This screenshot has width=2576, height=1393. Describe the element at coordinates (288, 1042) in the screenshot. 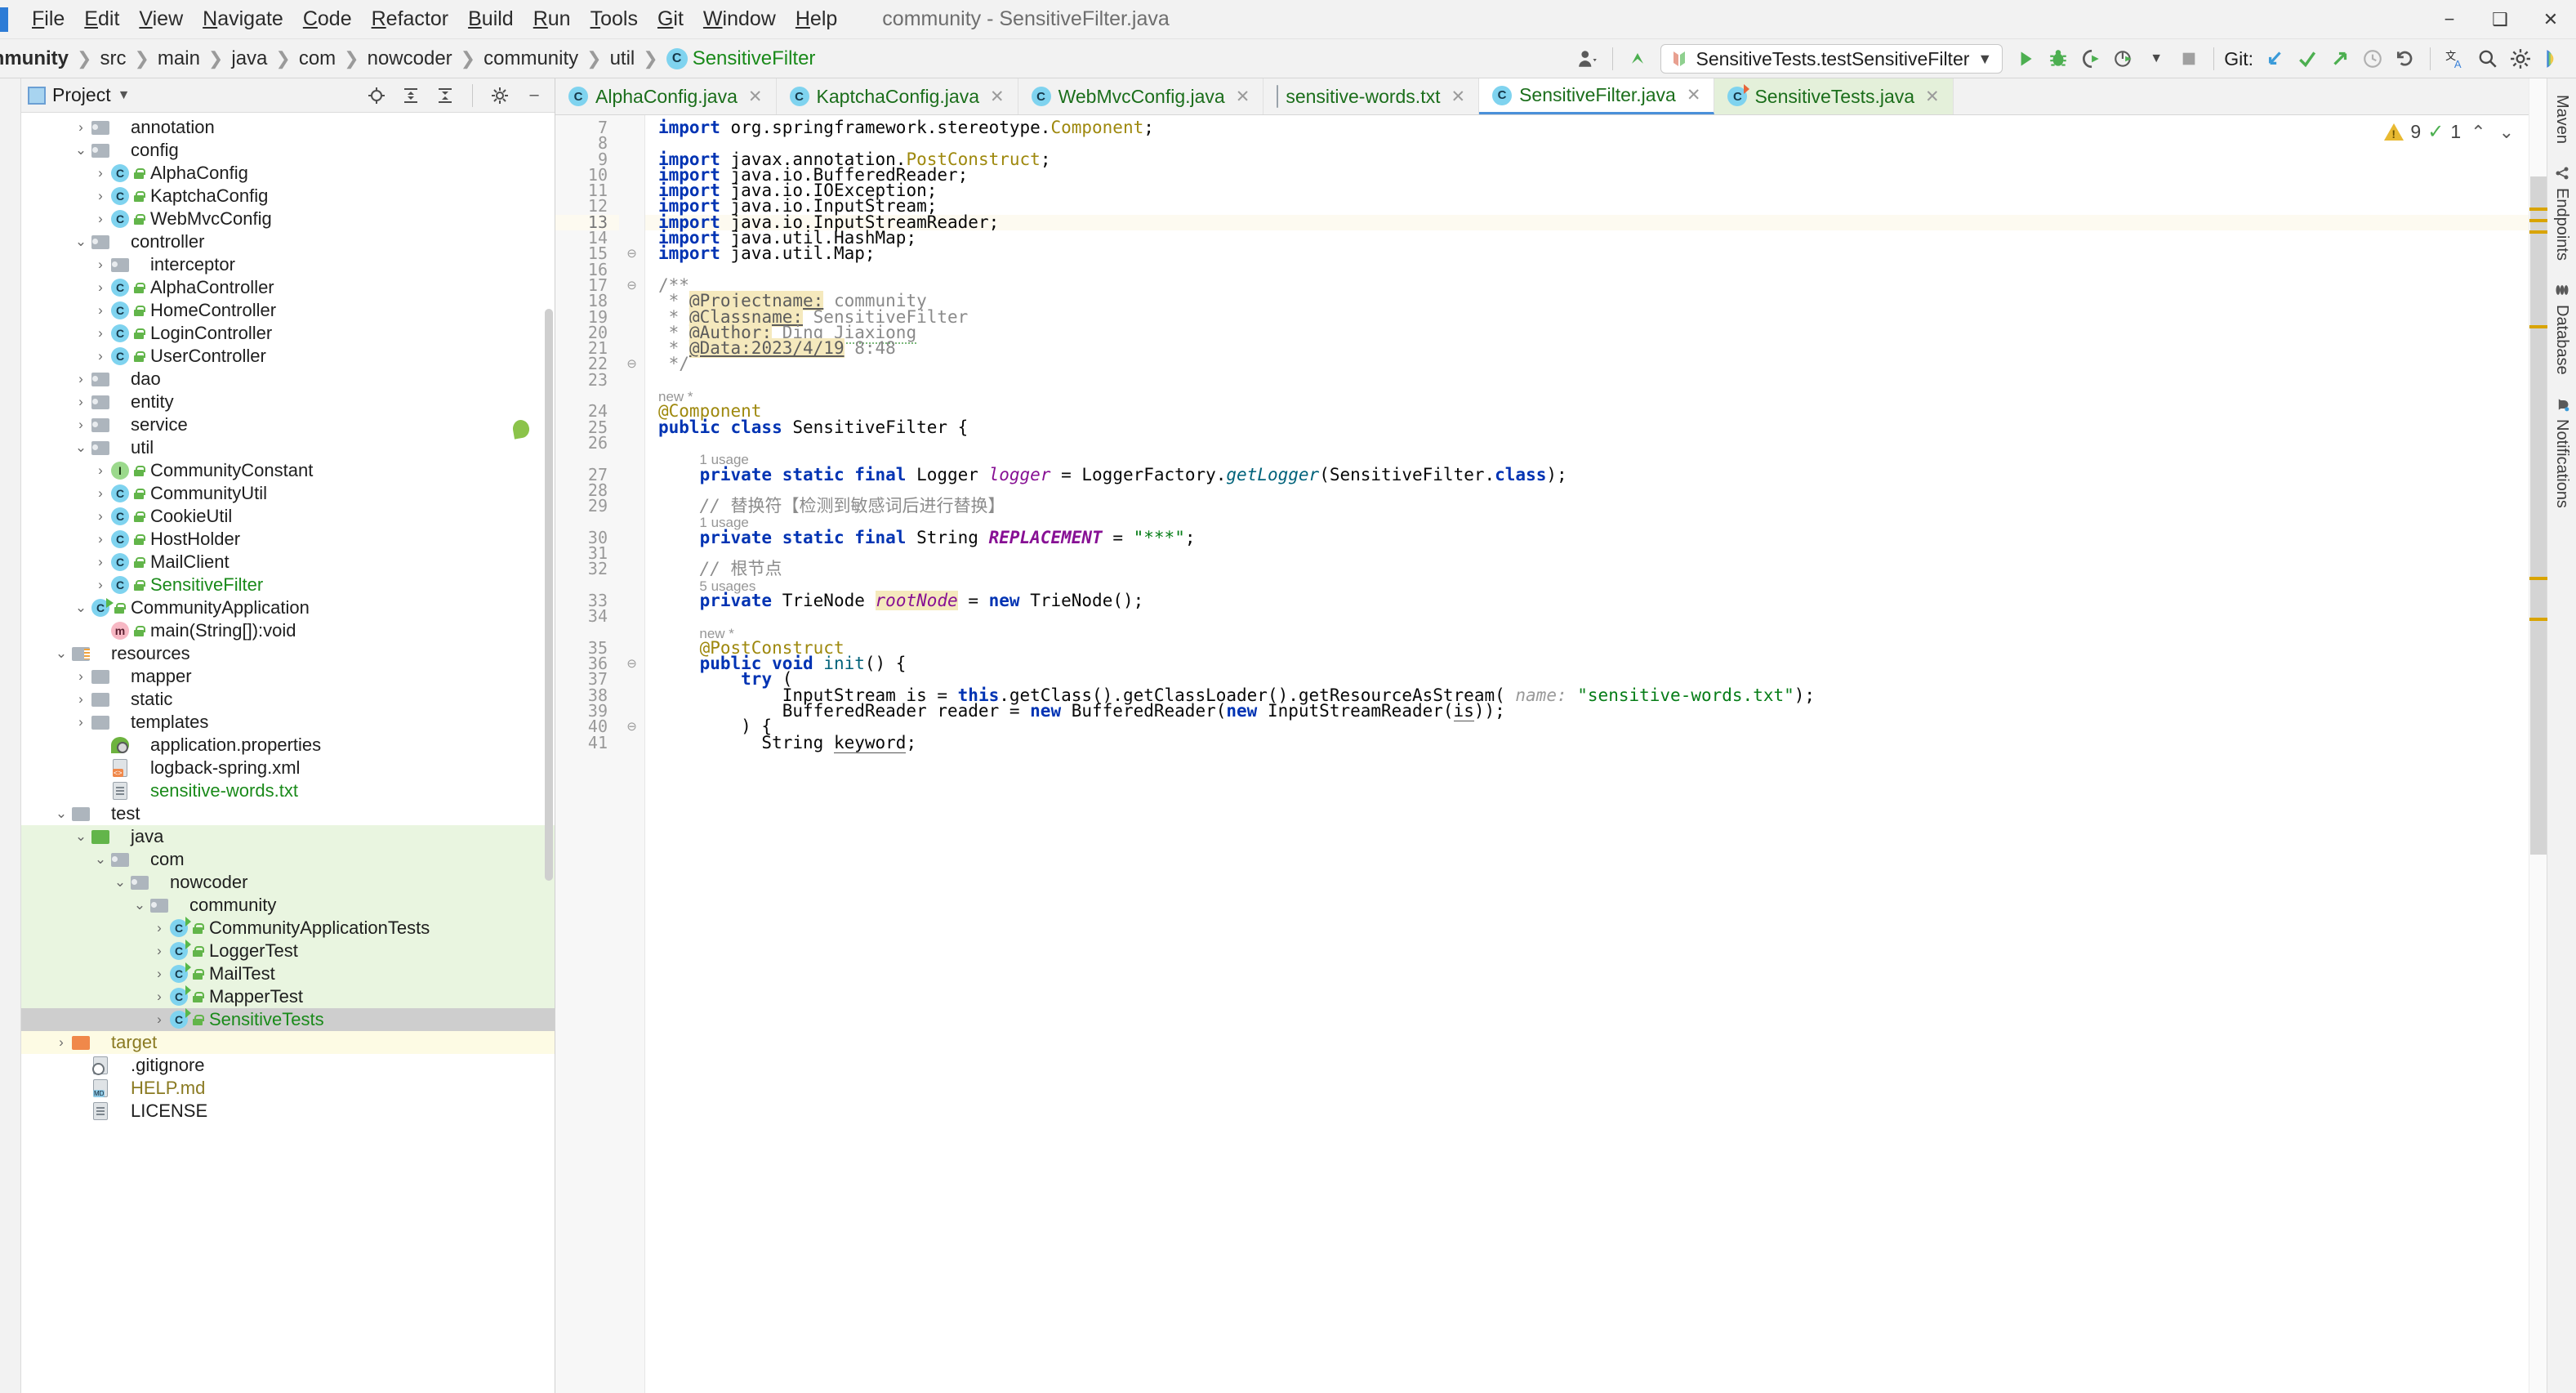

I see `tree-node-target: › target` at that location.